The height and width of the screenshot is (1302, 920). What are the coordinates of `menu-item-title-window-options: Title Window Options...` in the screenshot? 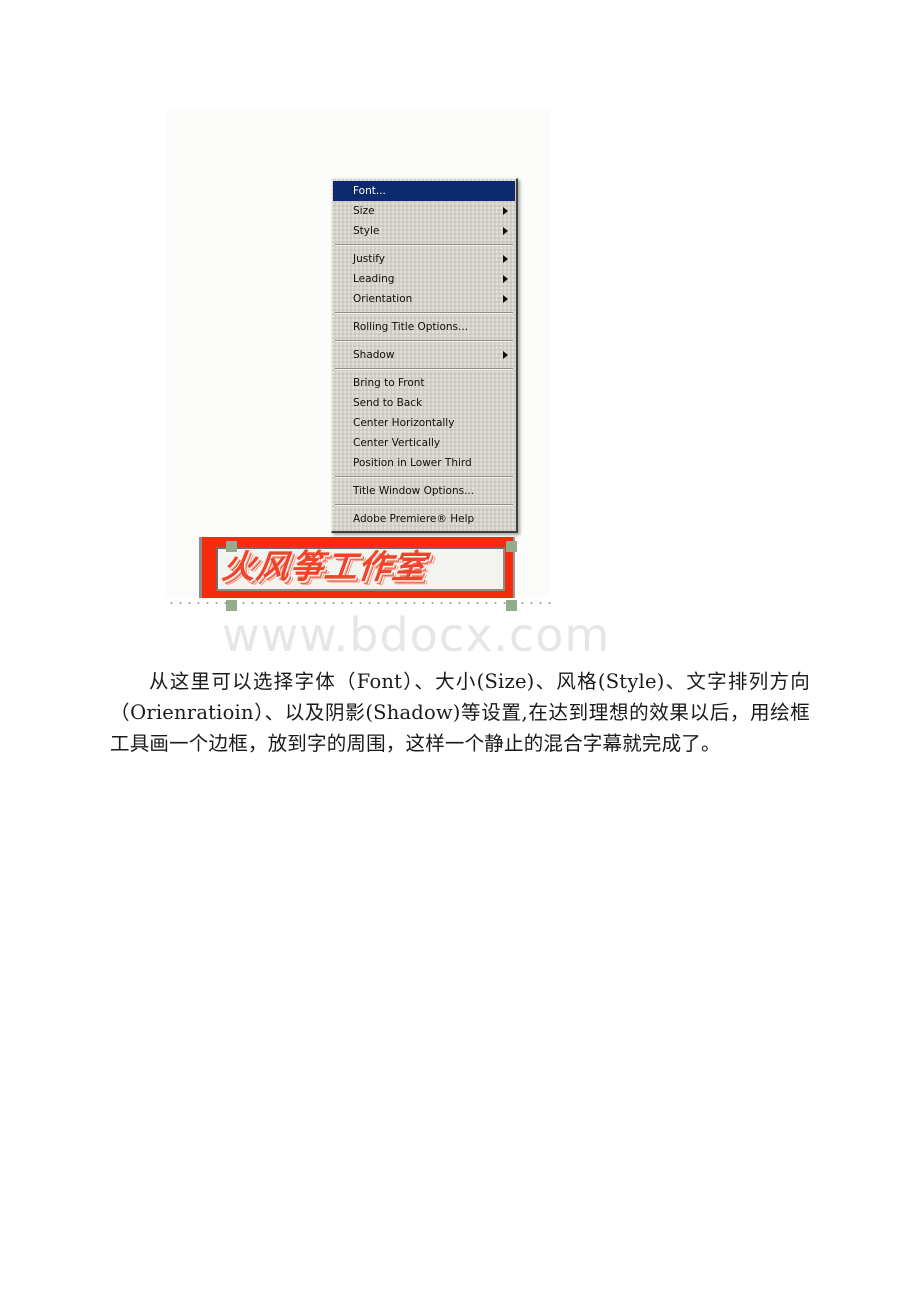 It's located at (424, 491).